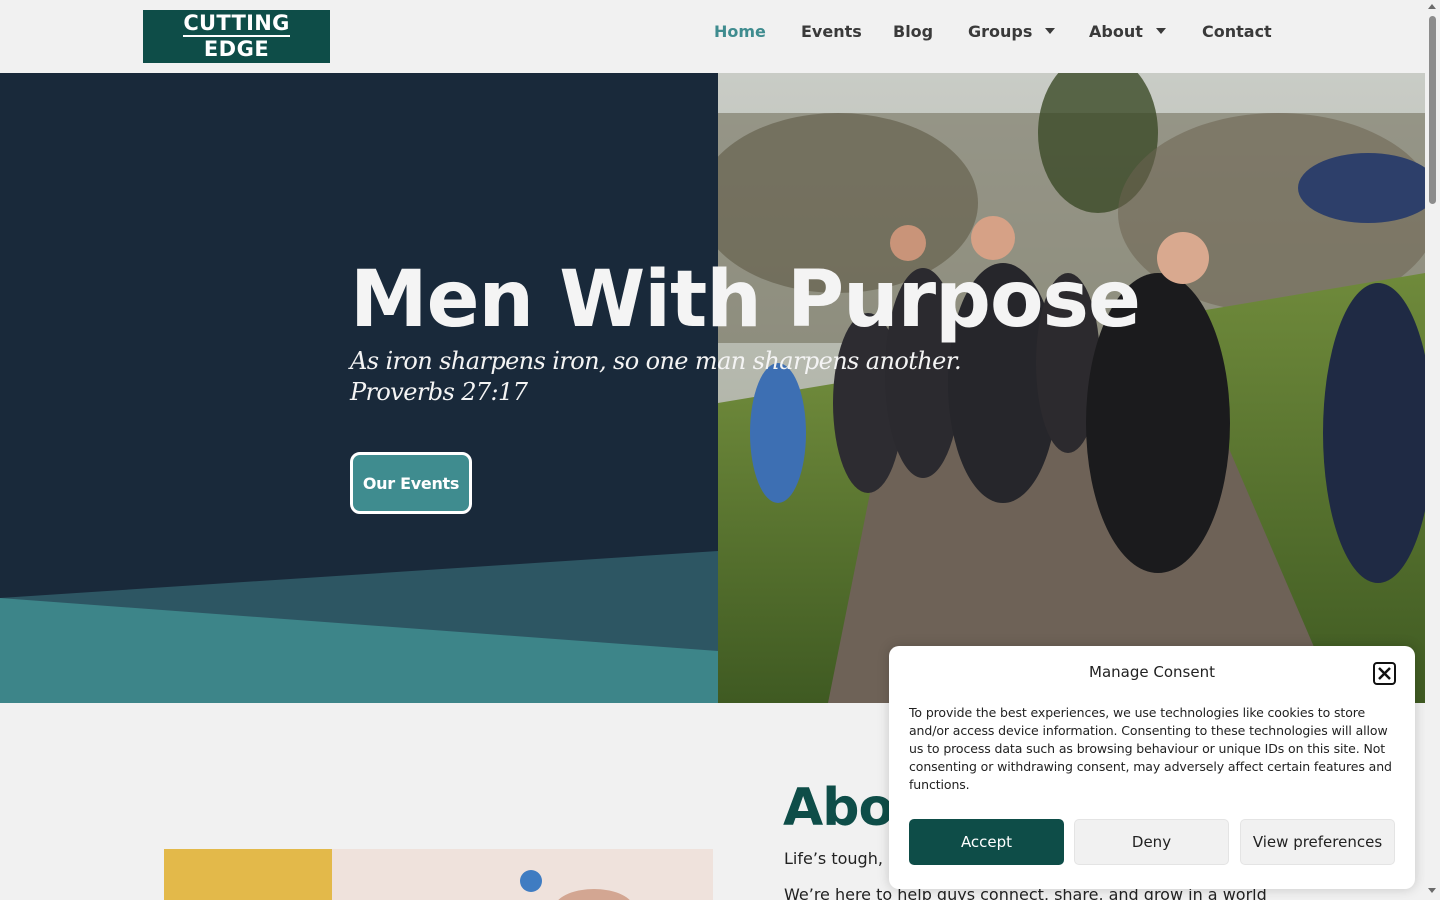 The image size is (1440, 900). What do you see at coordinates (1116, 31) in the screenshot?
I see `nav-item-label: About` at bounding box center [1116, 31].